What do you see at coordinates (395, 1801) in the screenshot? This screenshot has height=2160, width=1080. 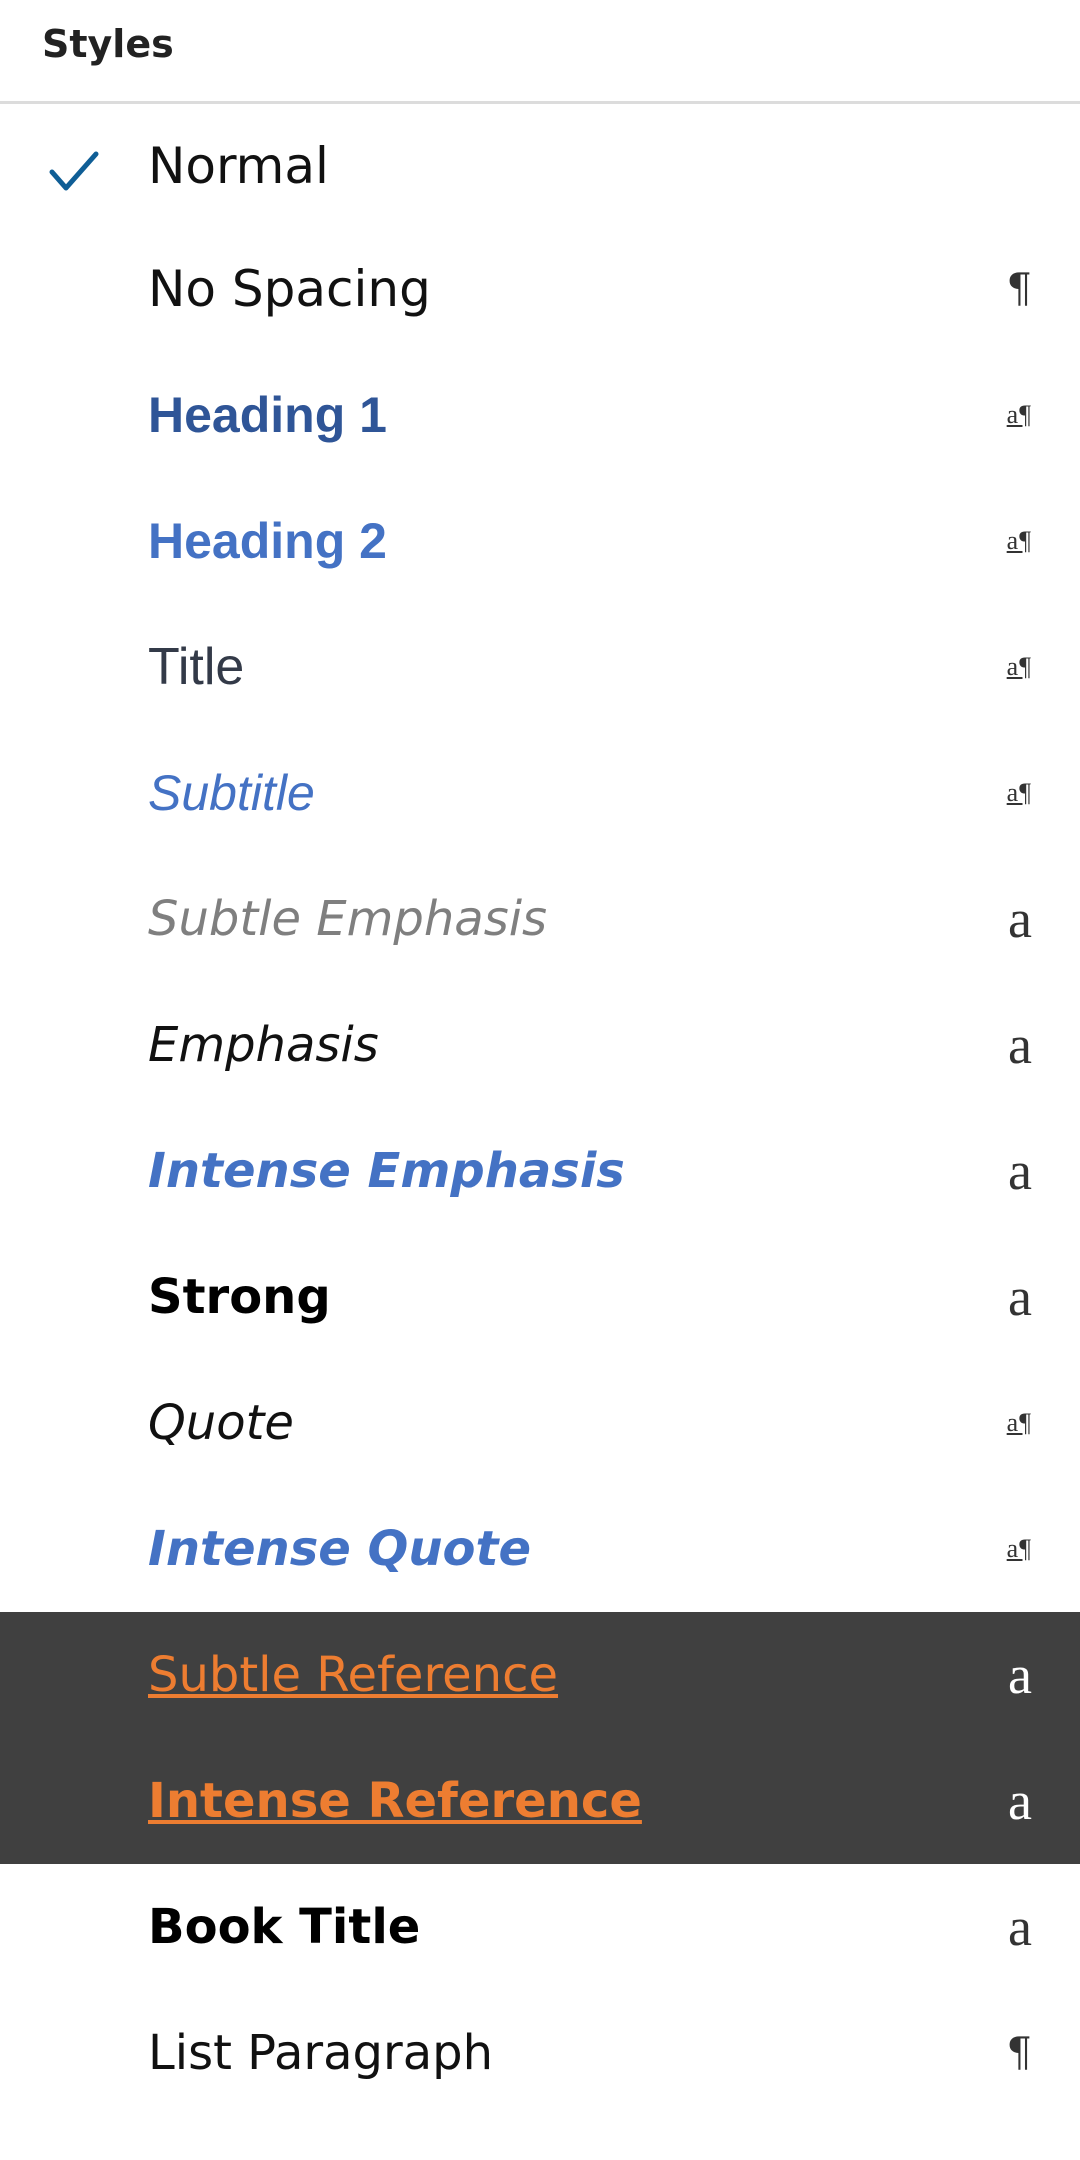 I see `style-label: Intense Reference` at bounding box center [395, 1801].